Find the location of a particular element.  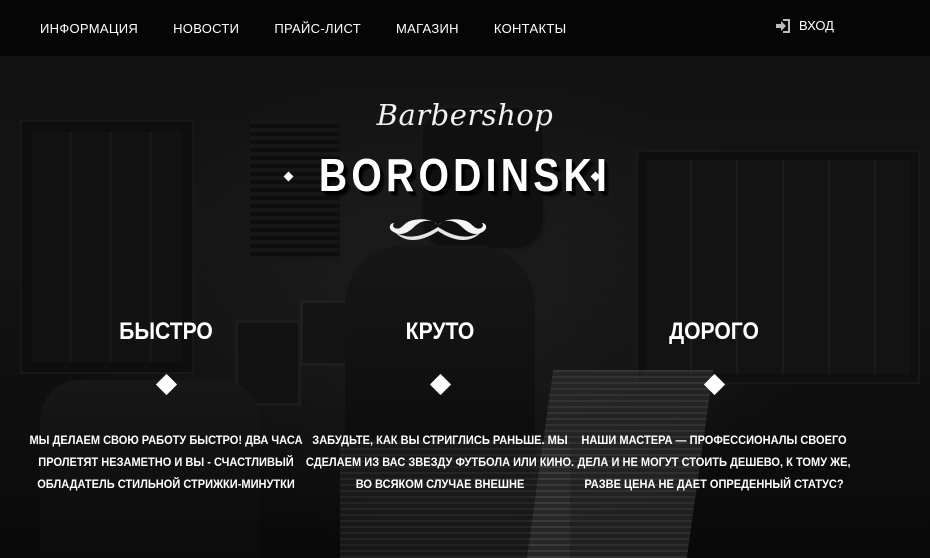

feature-title: КРУТО is located at coordinates (440, 331).